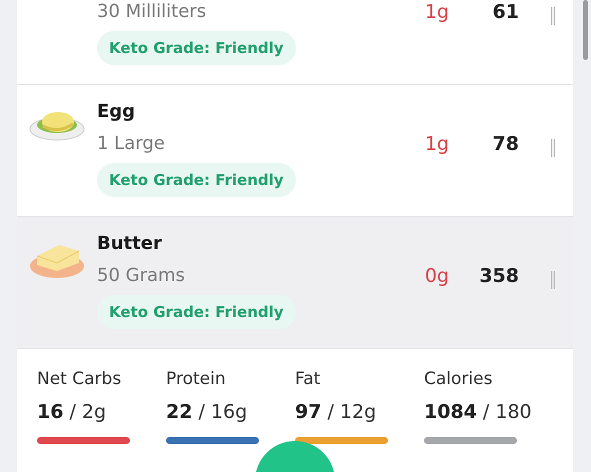 The image size is (591, 472). What do you see at coordinates (505, 144) in the screenshot?
I see `calories-value: 78` at bounding box center [505, 144].